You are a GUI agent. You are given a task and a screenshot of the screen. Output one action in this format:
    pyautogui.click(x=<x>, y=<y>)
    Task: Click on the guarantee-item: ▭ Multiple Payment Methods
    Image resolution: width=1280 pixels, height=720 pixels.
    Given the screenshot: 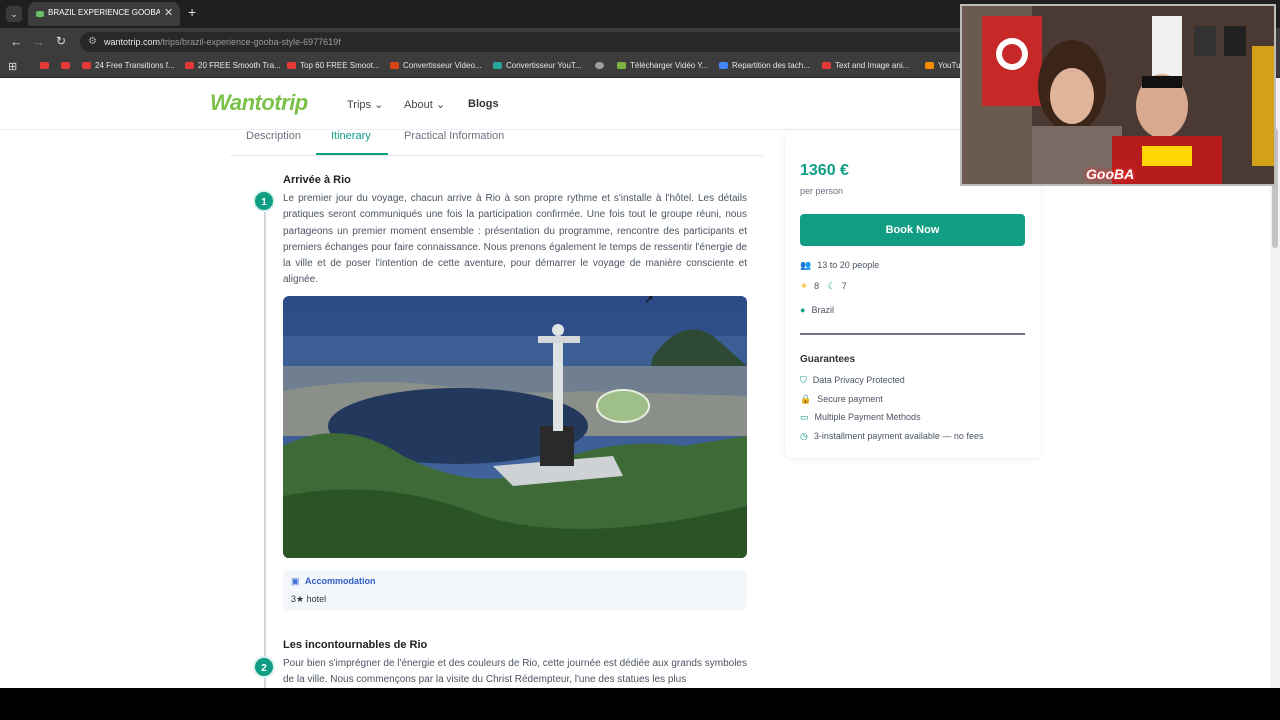 What is the action you would take?
    pyautogui.click(x=860, y=417)
    